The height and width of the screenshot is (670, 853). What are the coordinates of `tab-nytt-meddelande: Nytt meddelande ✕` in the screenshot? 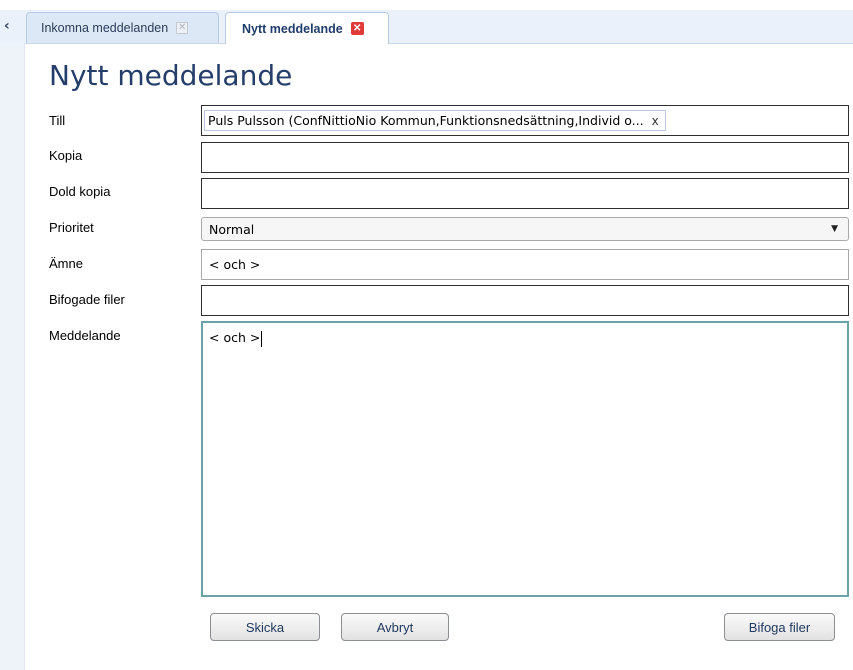 It's located at (307, 28).